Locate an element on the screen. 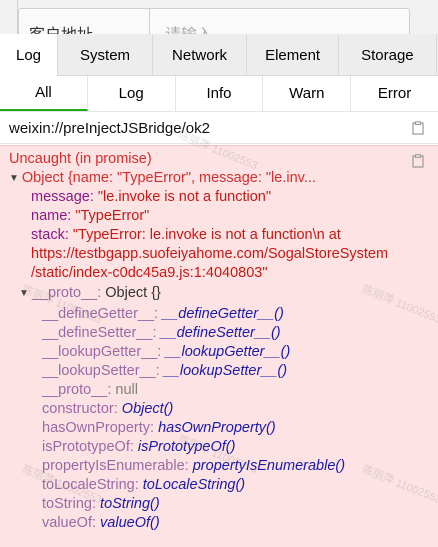 The height and width of the screenshot is (547, 438). proto-item: toString: toString() is located at coordinates (101, 504).